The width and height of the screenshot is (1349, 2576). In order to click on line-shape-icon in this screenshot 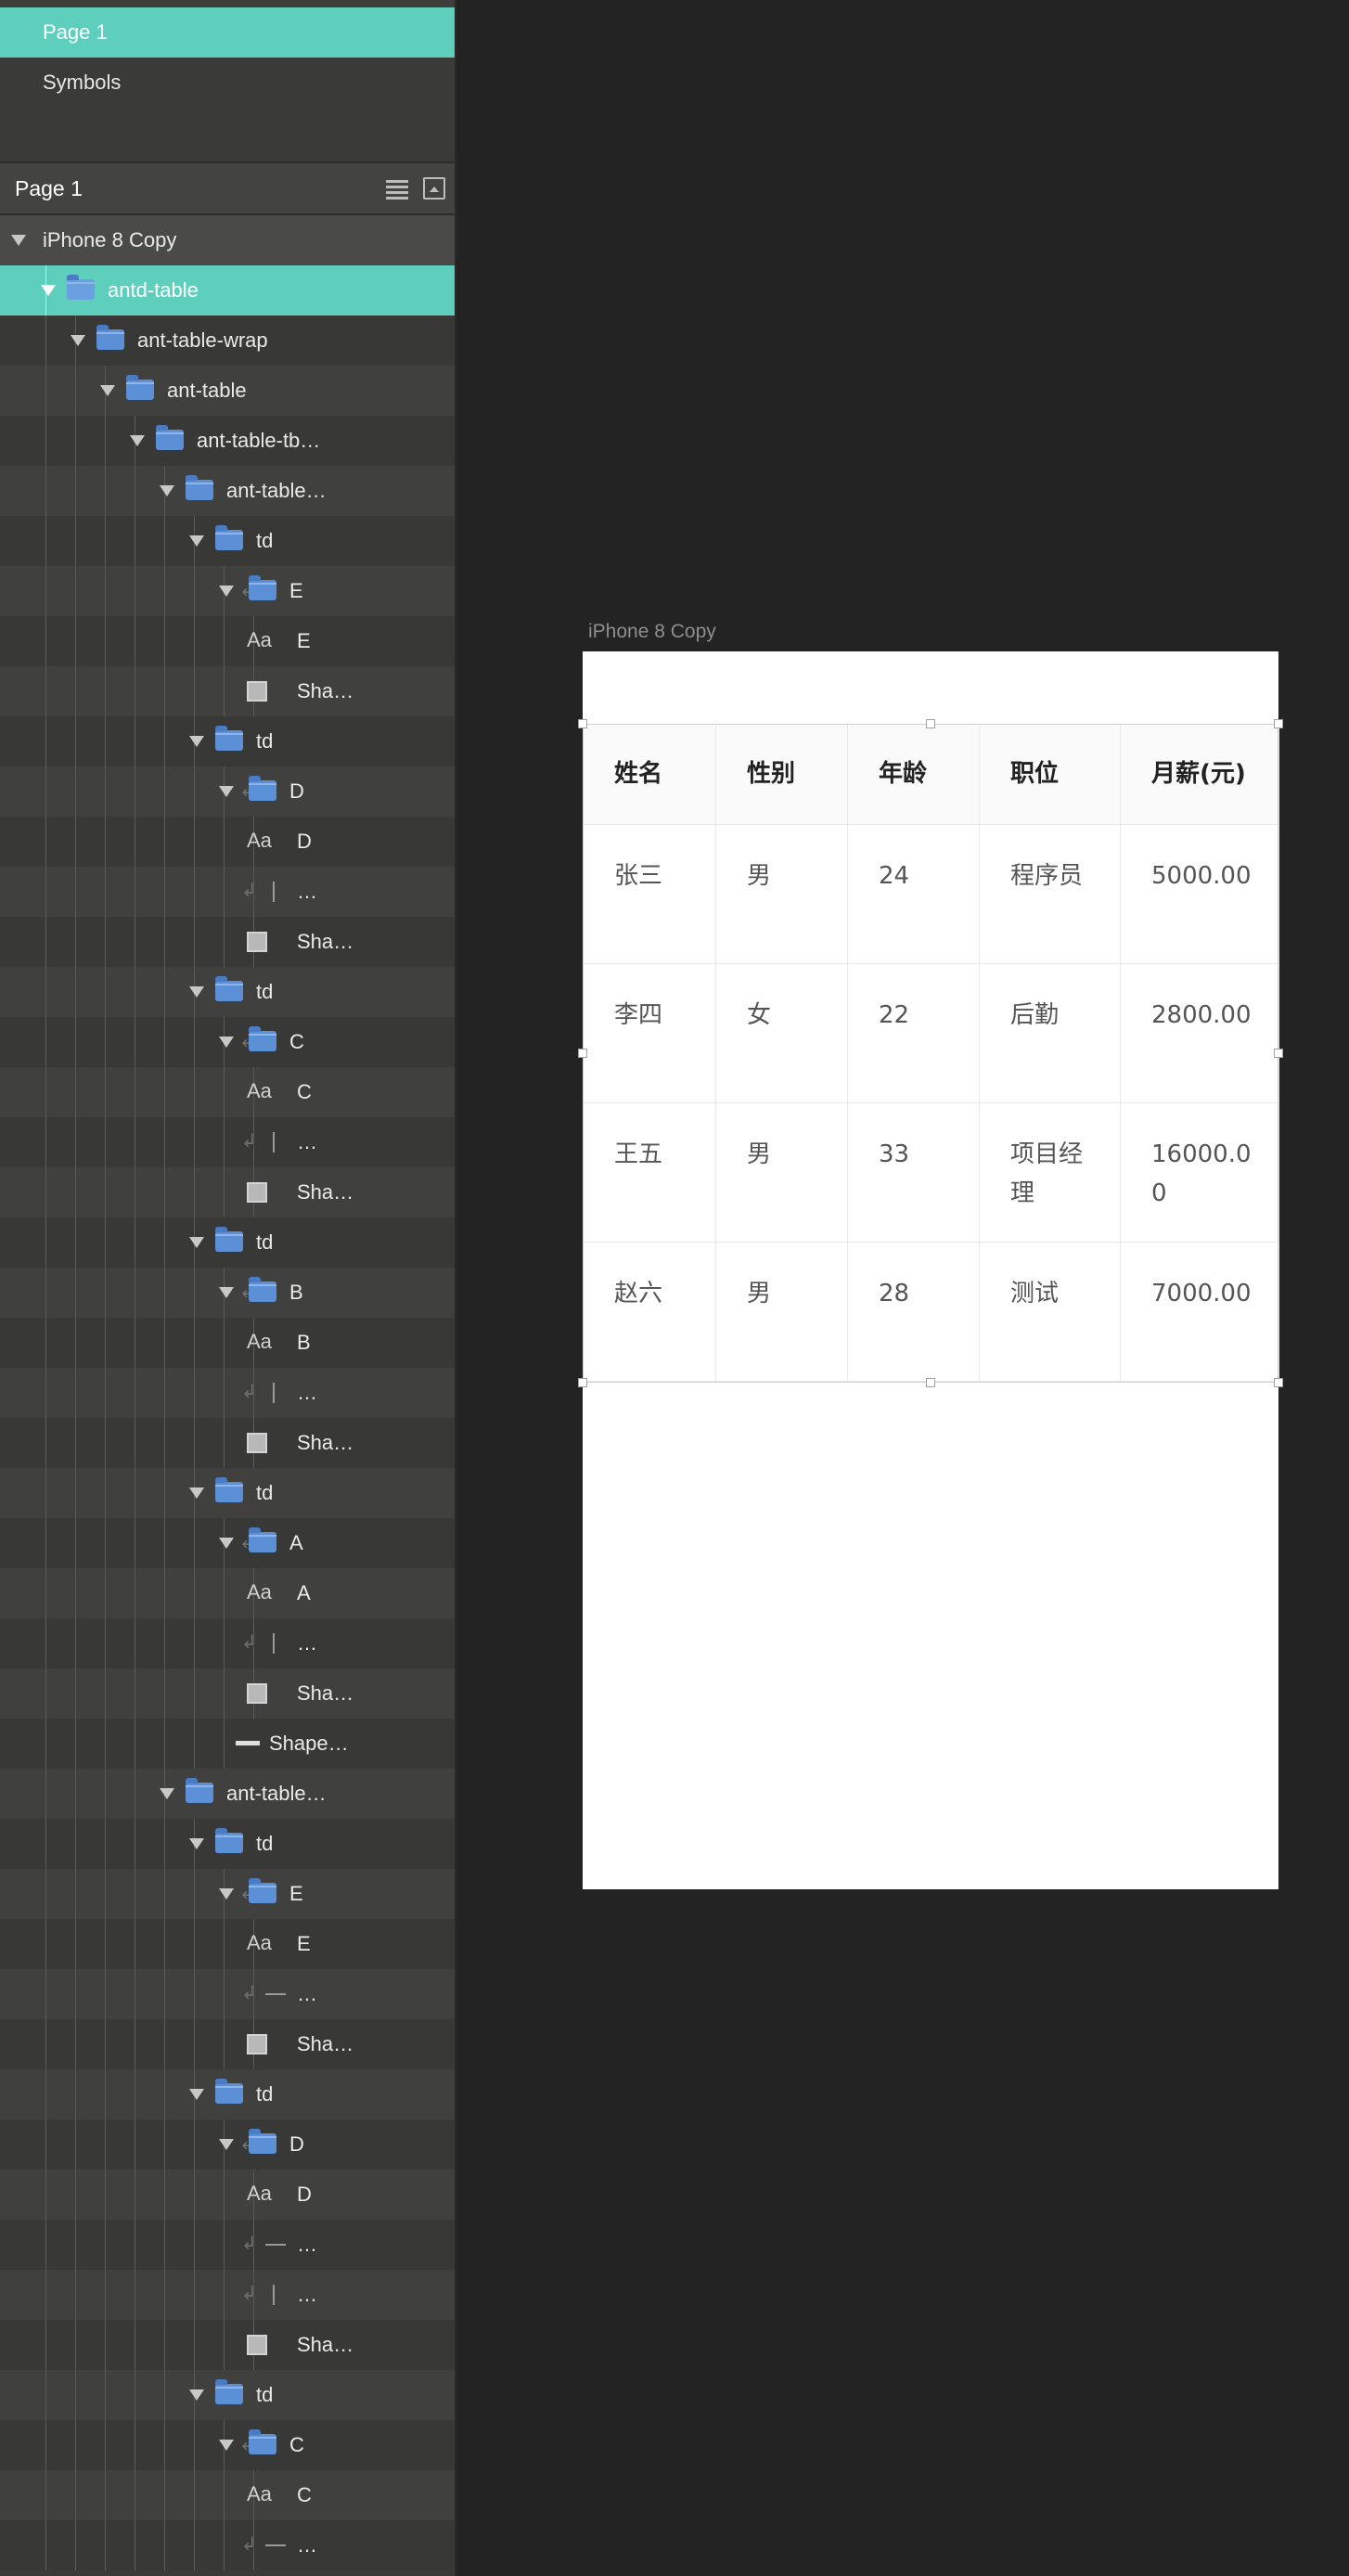, I will do `click(248, 1743)`.